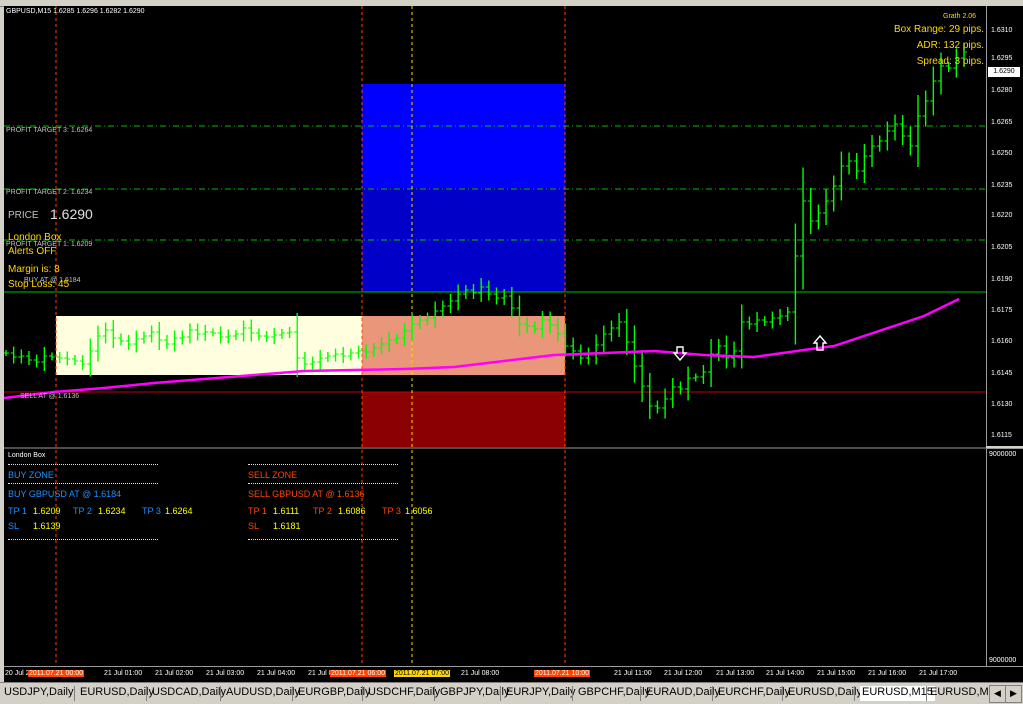 Image resolution: width=1023 pixels, height=704 pixels. I want to click on time-label: 21 Jul 08:00, so click(480, 673).